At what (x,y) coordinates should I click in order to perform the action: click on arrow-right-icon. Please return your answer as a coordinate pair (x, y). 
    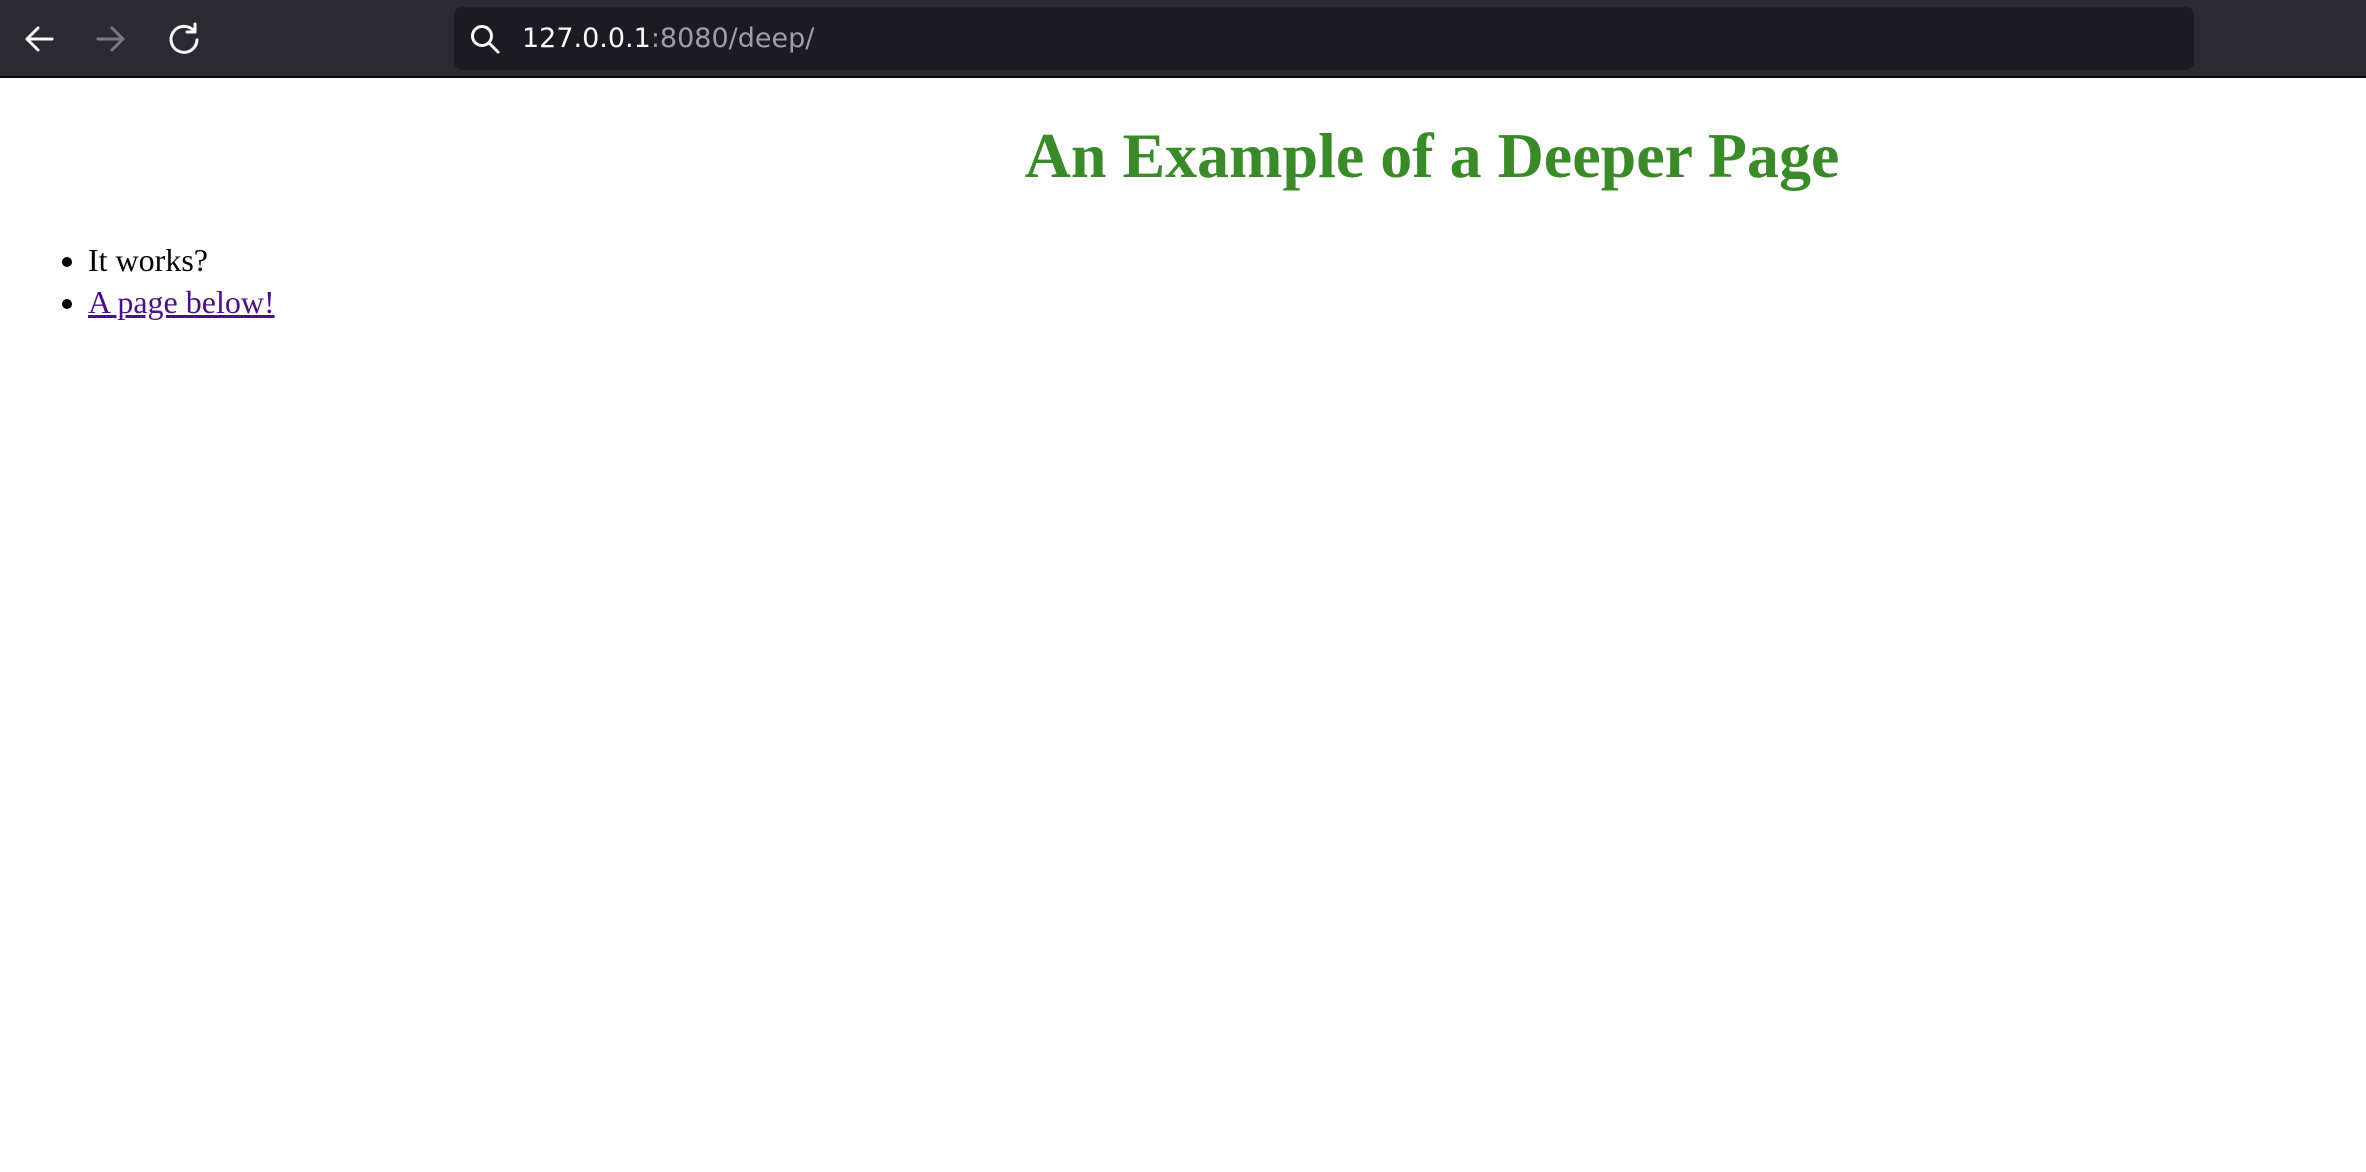
    Looking at the image, I should click on (110, 39).